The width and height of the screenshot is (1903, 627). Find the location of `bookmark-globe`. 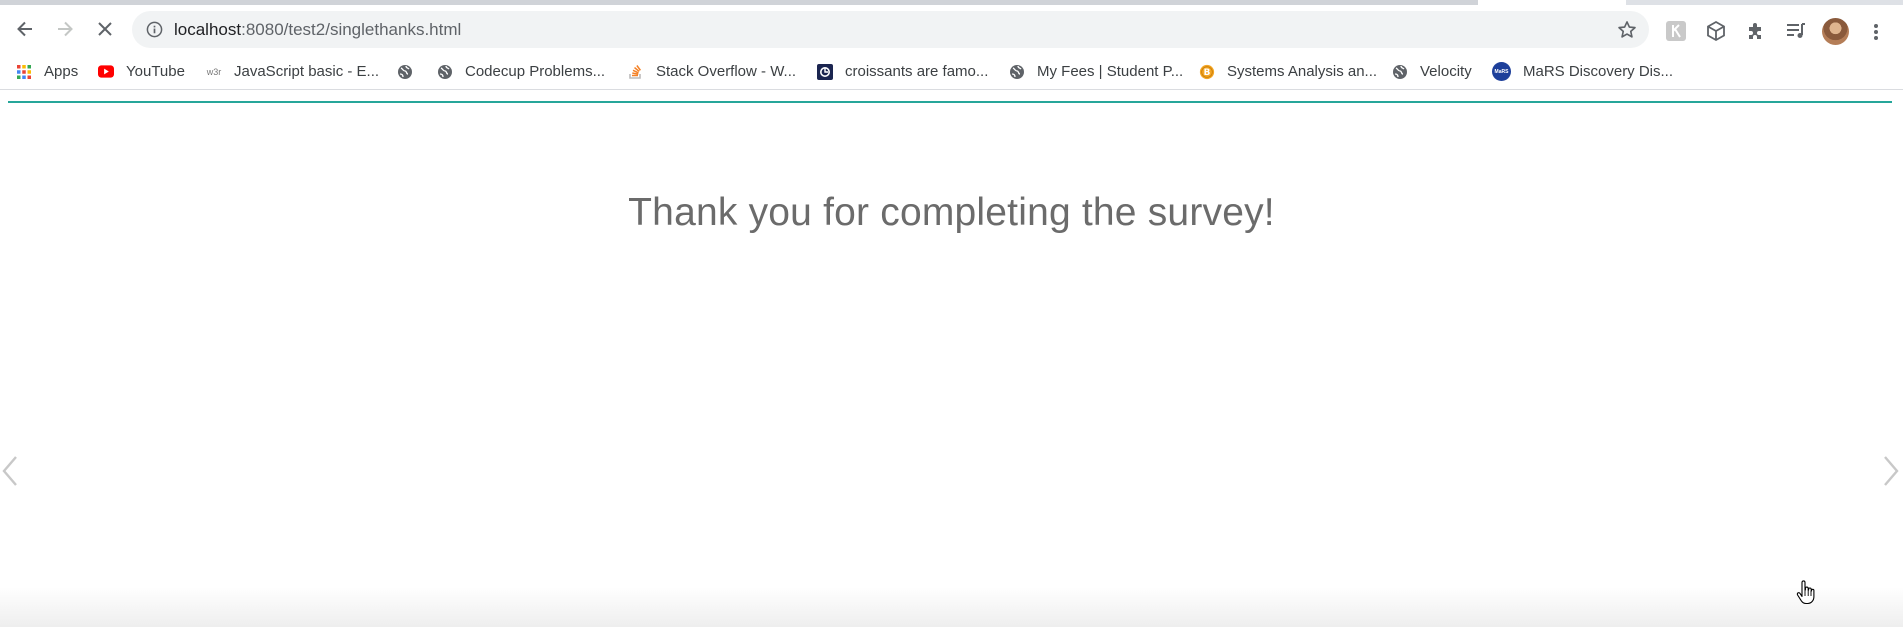

bookmark-globe is located at coordinates (405, 71).